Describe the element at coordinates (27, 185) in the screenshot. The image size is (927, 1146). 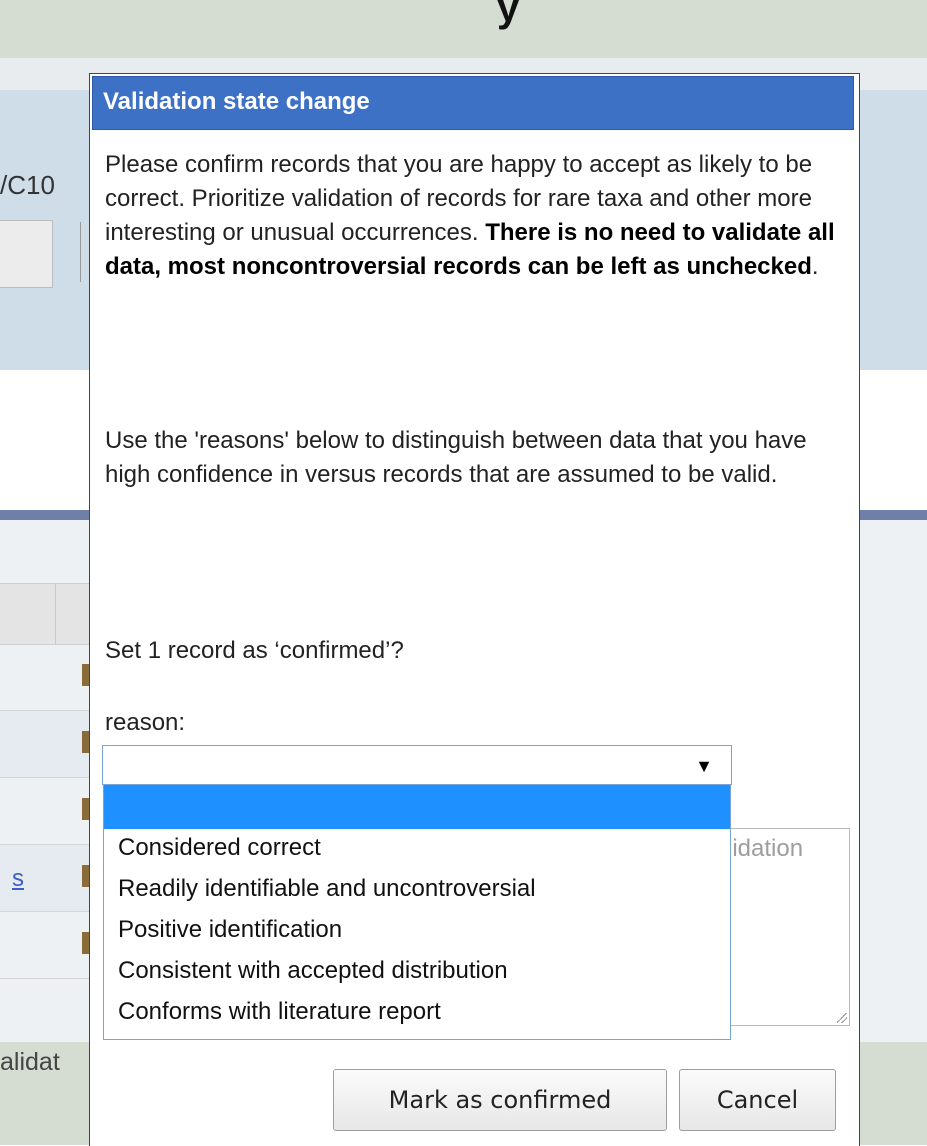
I see `background-partial-text: /C10` at that location.